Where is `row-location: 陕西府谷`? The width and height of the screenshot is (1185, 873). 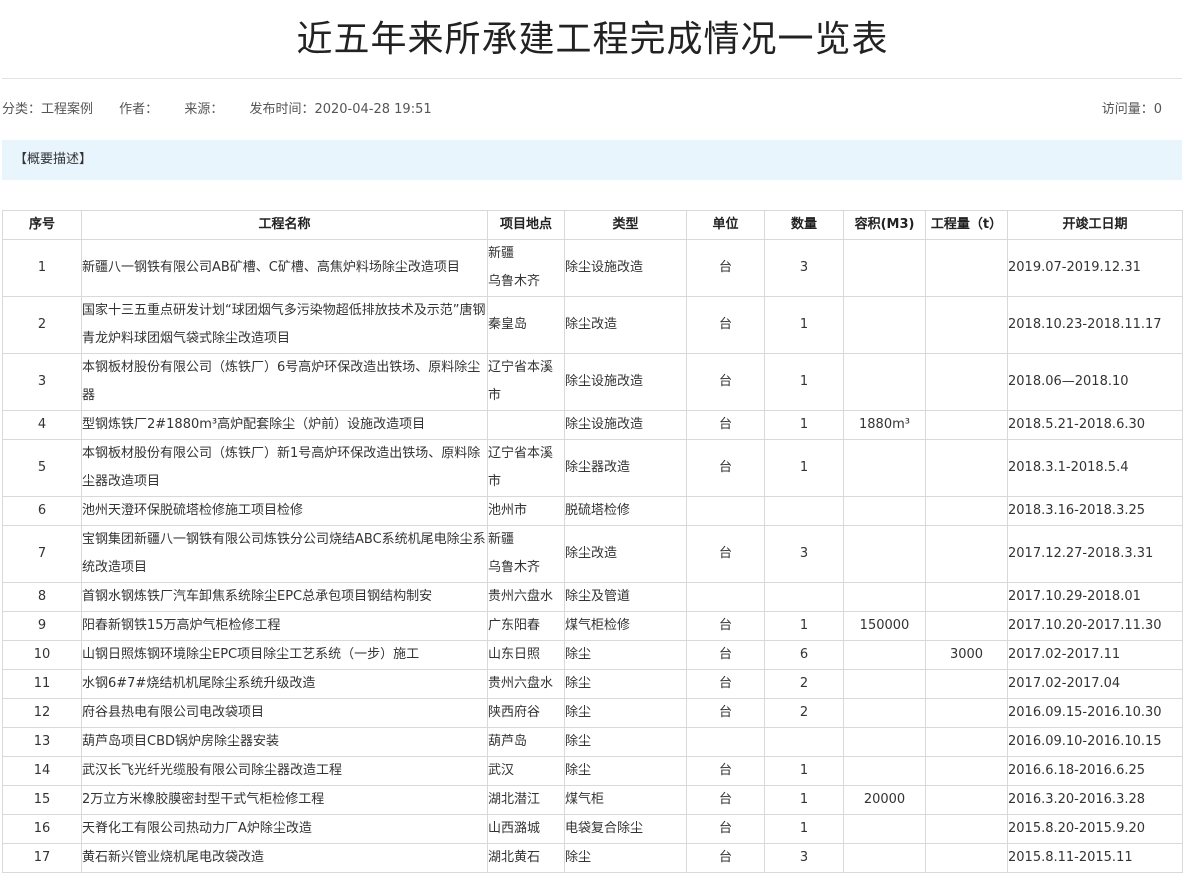
row-location: 陕西府谷 is located at coordinates (526, 713).